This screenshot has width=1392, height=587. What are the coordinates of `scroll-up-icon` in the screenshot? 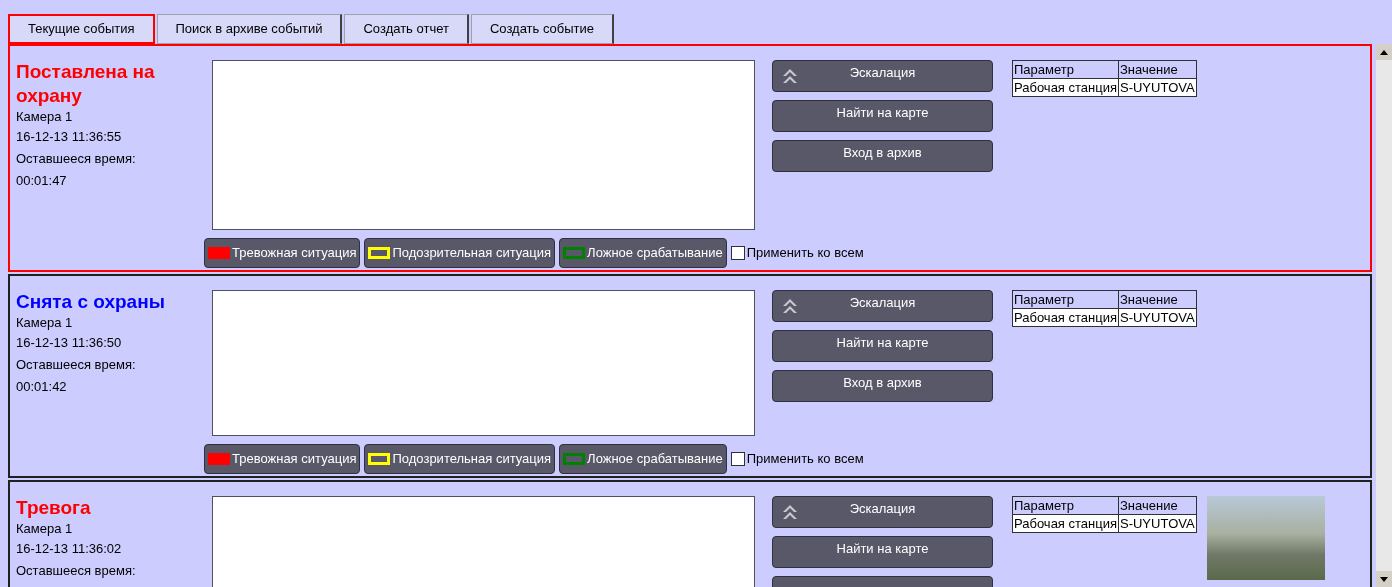 It's located at (1384, 52).